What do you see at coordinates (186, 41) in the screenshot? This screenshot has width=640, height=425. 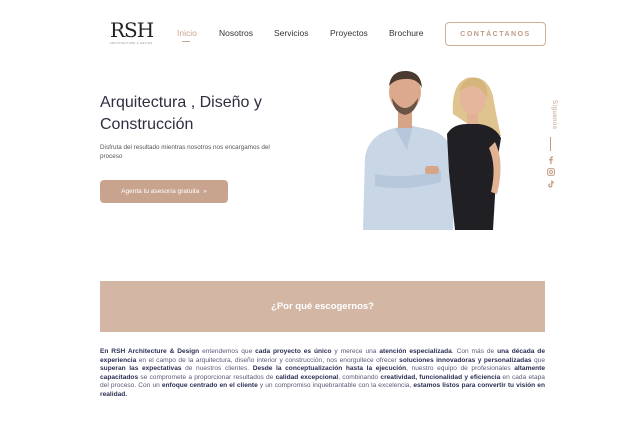 I see `active-nav-indicator` at bounding box center [186, 41].